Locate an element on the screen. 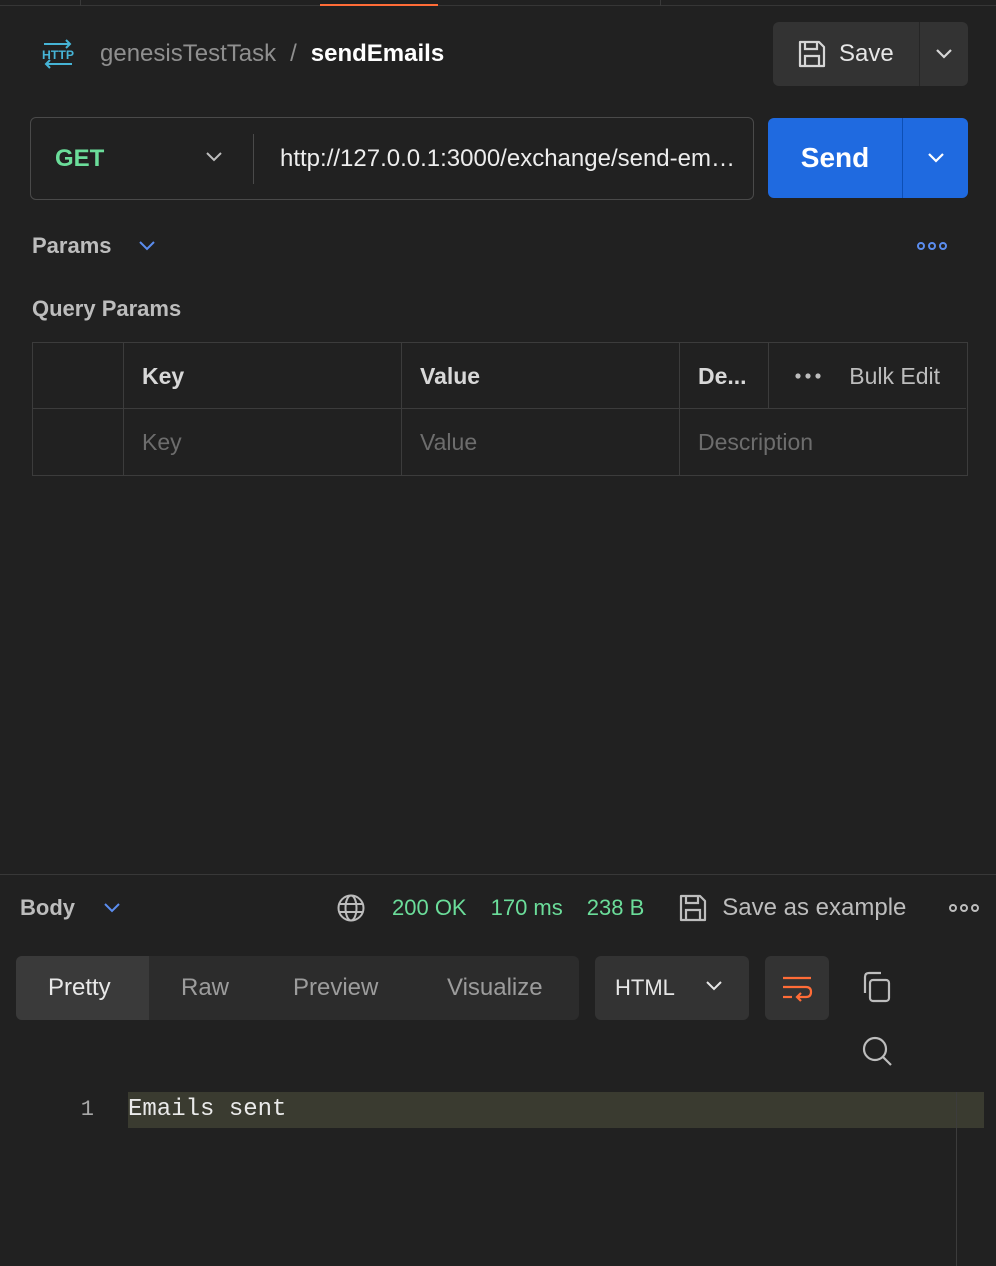  editor-scroll-gutter is located at coordinates (956, 1179).